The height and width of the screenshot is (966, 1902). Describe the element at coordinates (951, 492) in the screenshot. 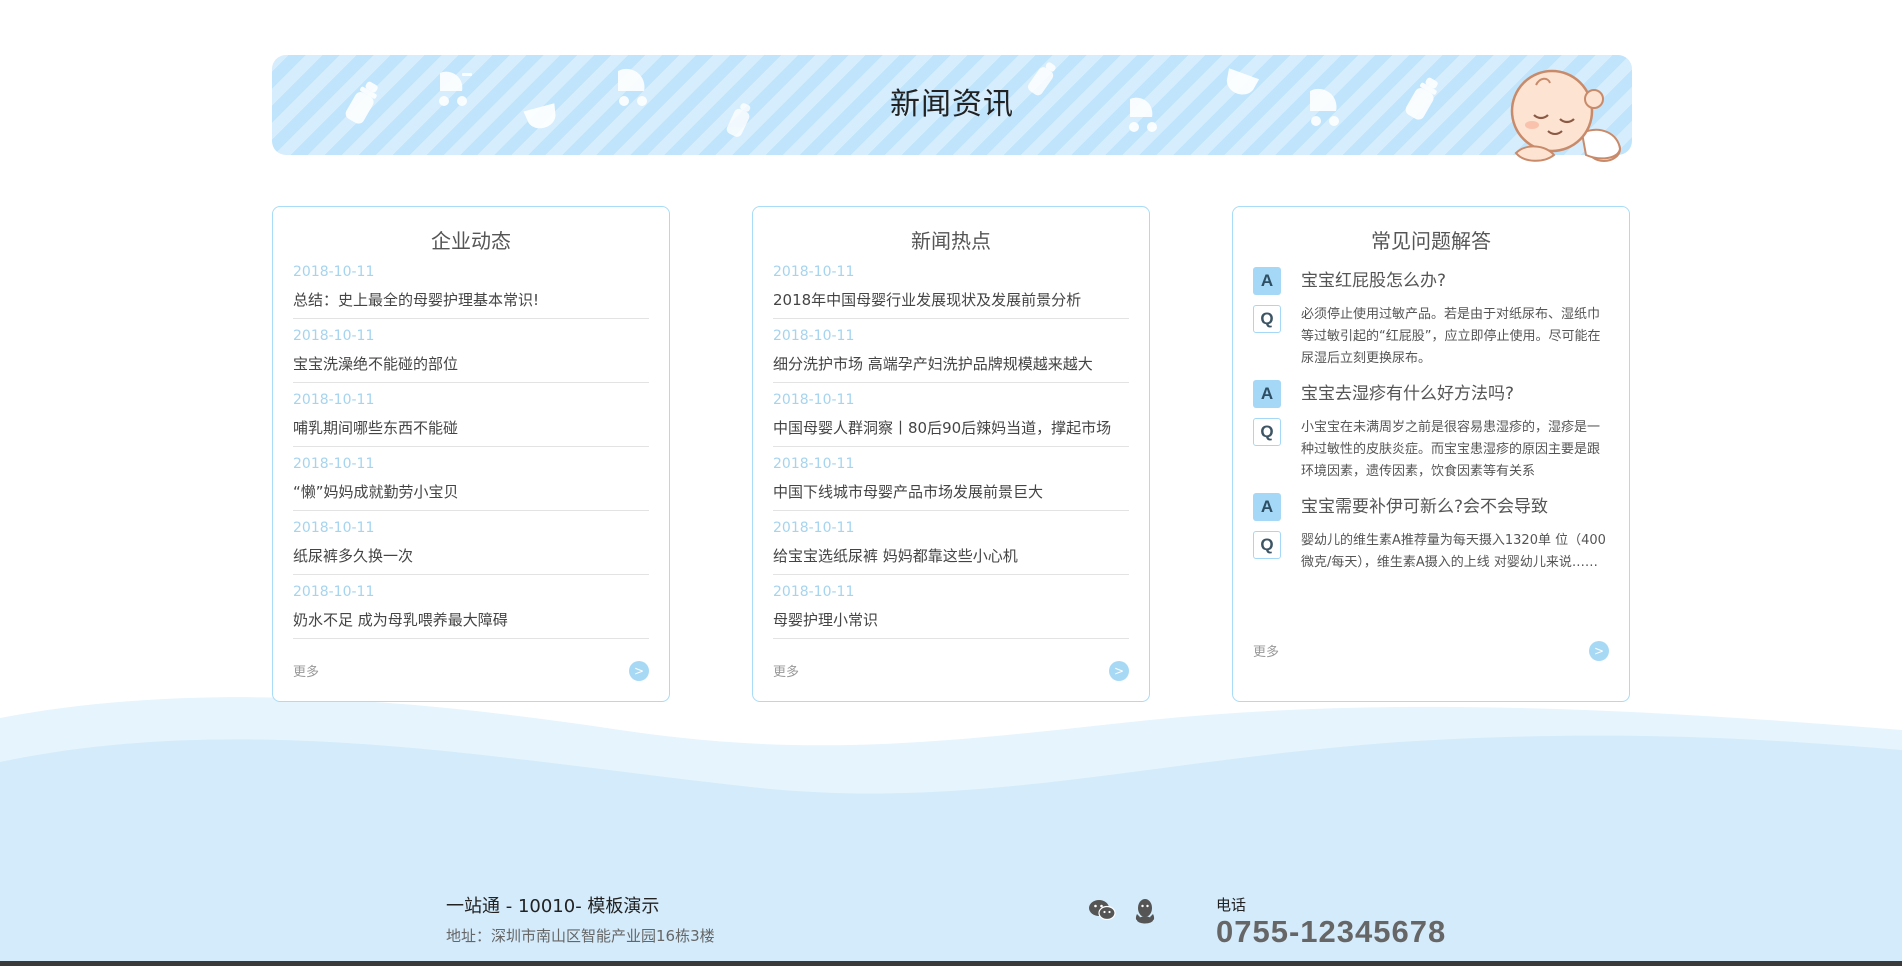

I see `news-link: 中国下线城市母婴产品市场发展前景巨大` at that location.